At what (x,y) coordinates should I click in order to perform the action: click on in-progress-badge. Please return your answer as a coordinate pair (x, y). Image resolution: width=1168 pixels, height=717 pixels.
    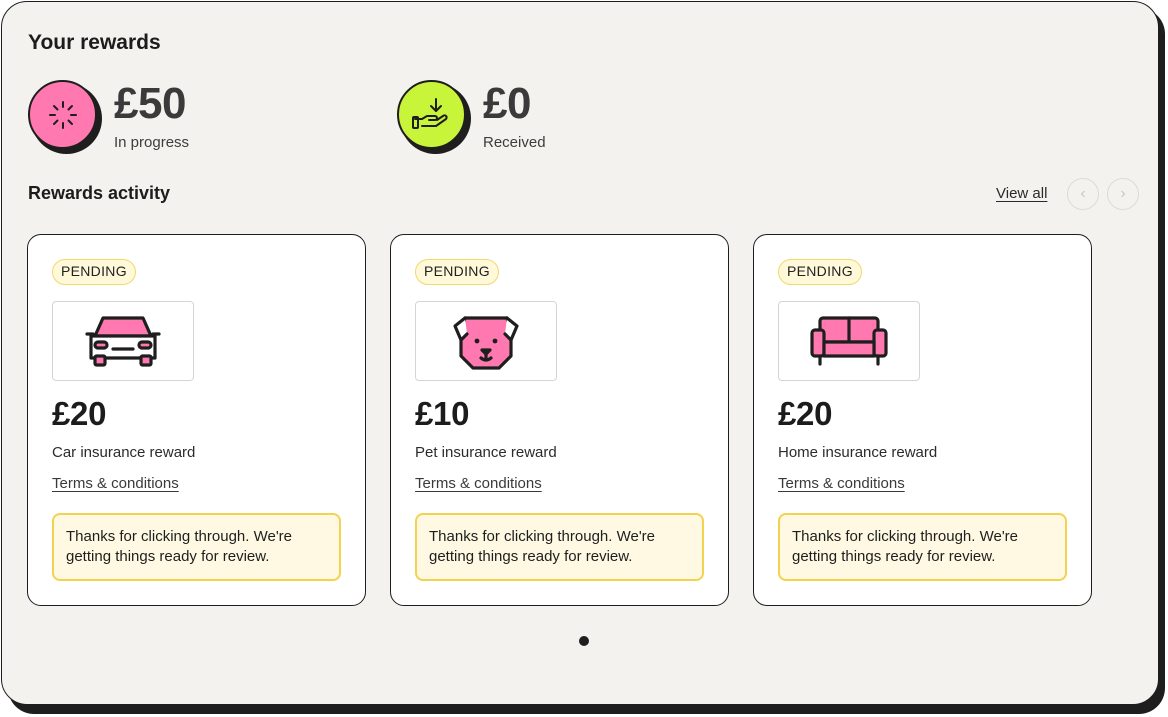
    Looking at the image, I should click on (65, 117).